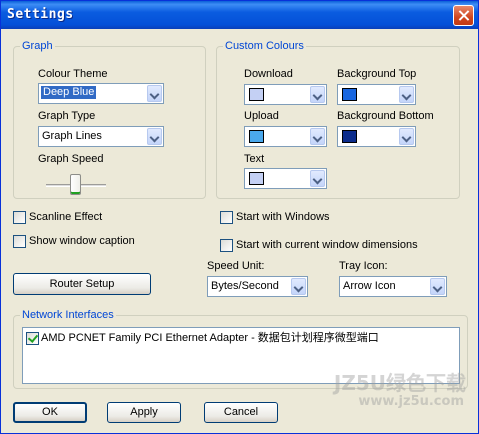 The height and width of the screenshot is (434, 479). What do you see at coordinates (50, 412) in the screenshot?
I see `ok-button: OK` at bounding box center [50, 412].